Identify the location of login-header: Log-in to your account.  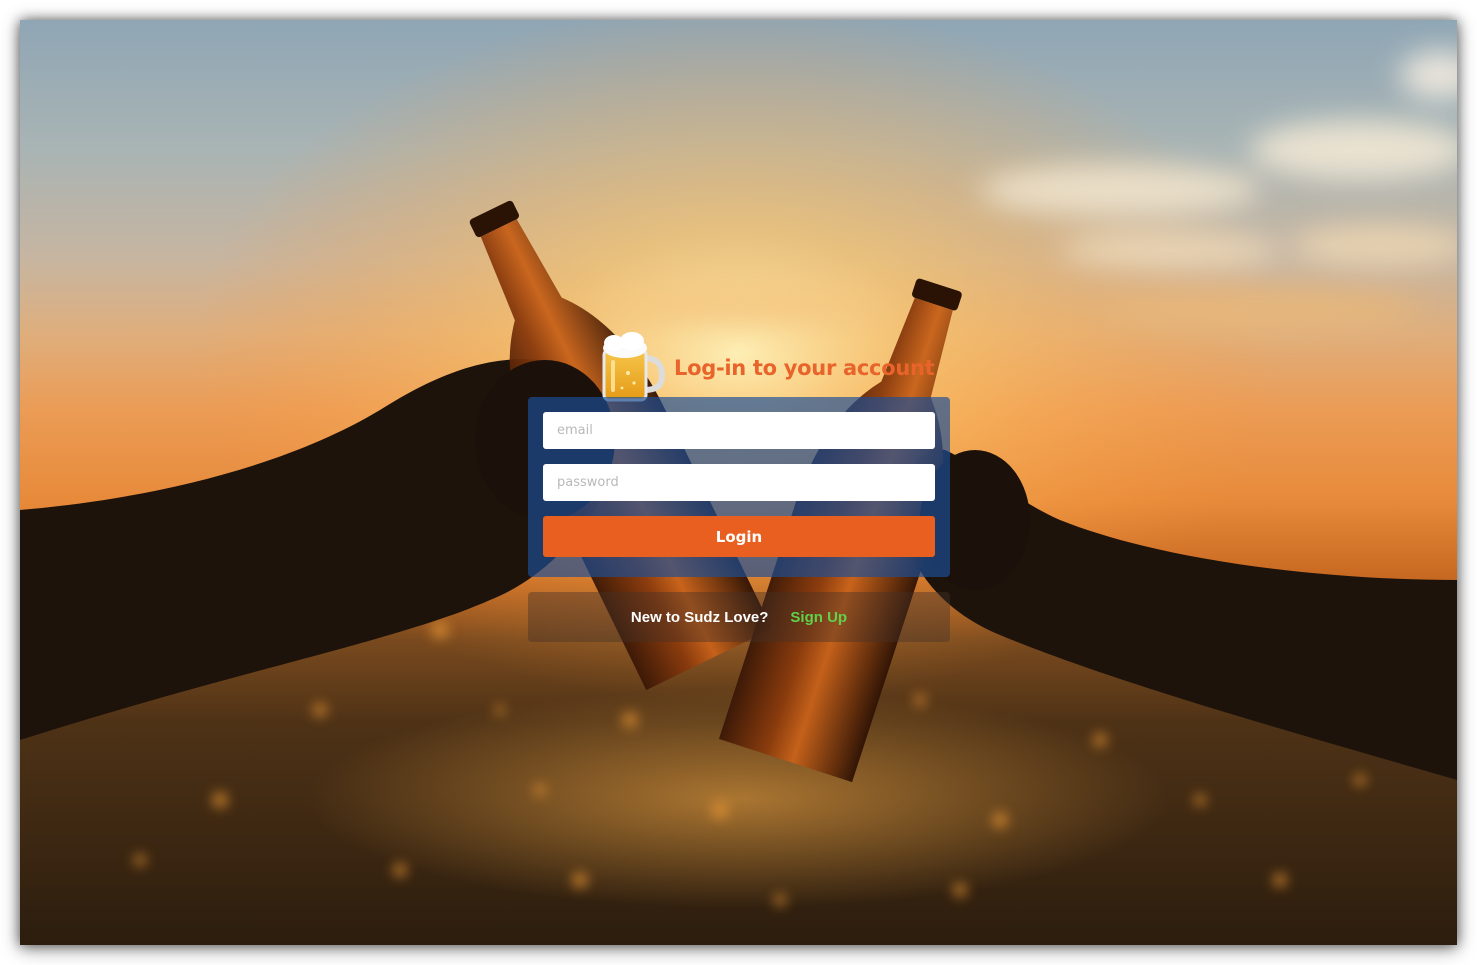
(768, 367).